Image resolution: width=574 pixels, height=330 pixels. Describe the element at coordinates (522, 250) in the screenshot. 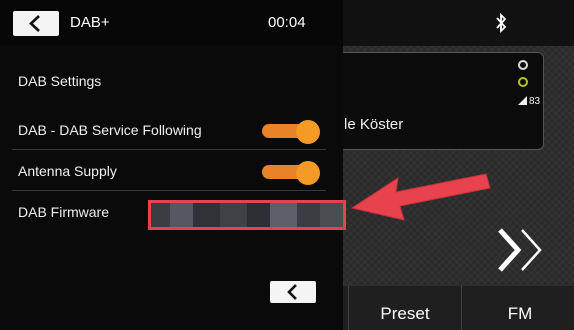

I see `next-chevrons-icon` at that location.